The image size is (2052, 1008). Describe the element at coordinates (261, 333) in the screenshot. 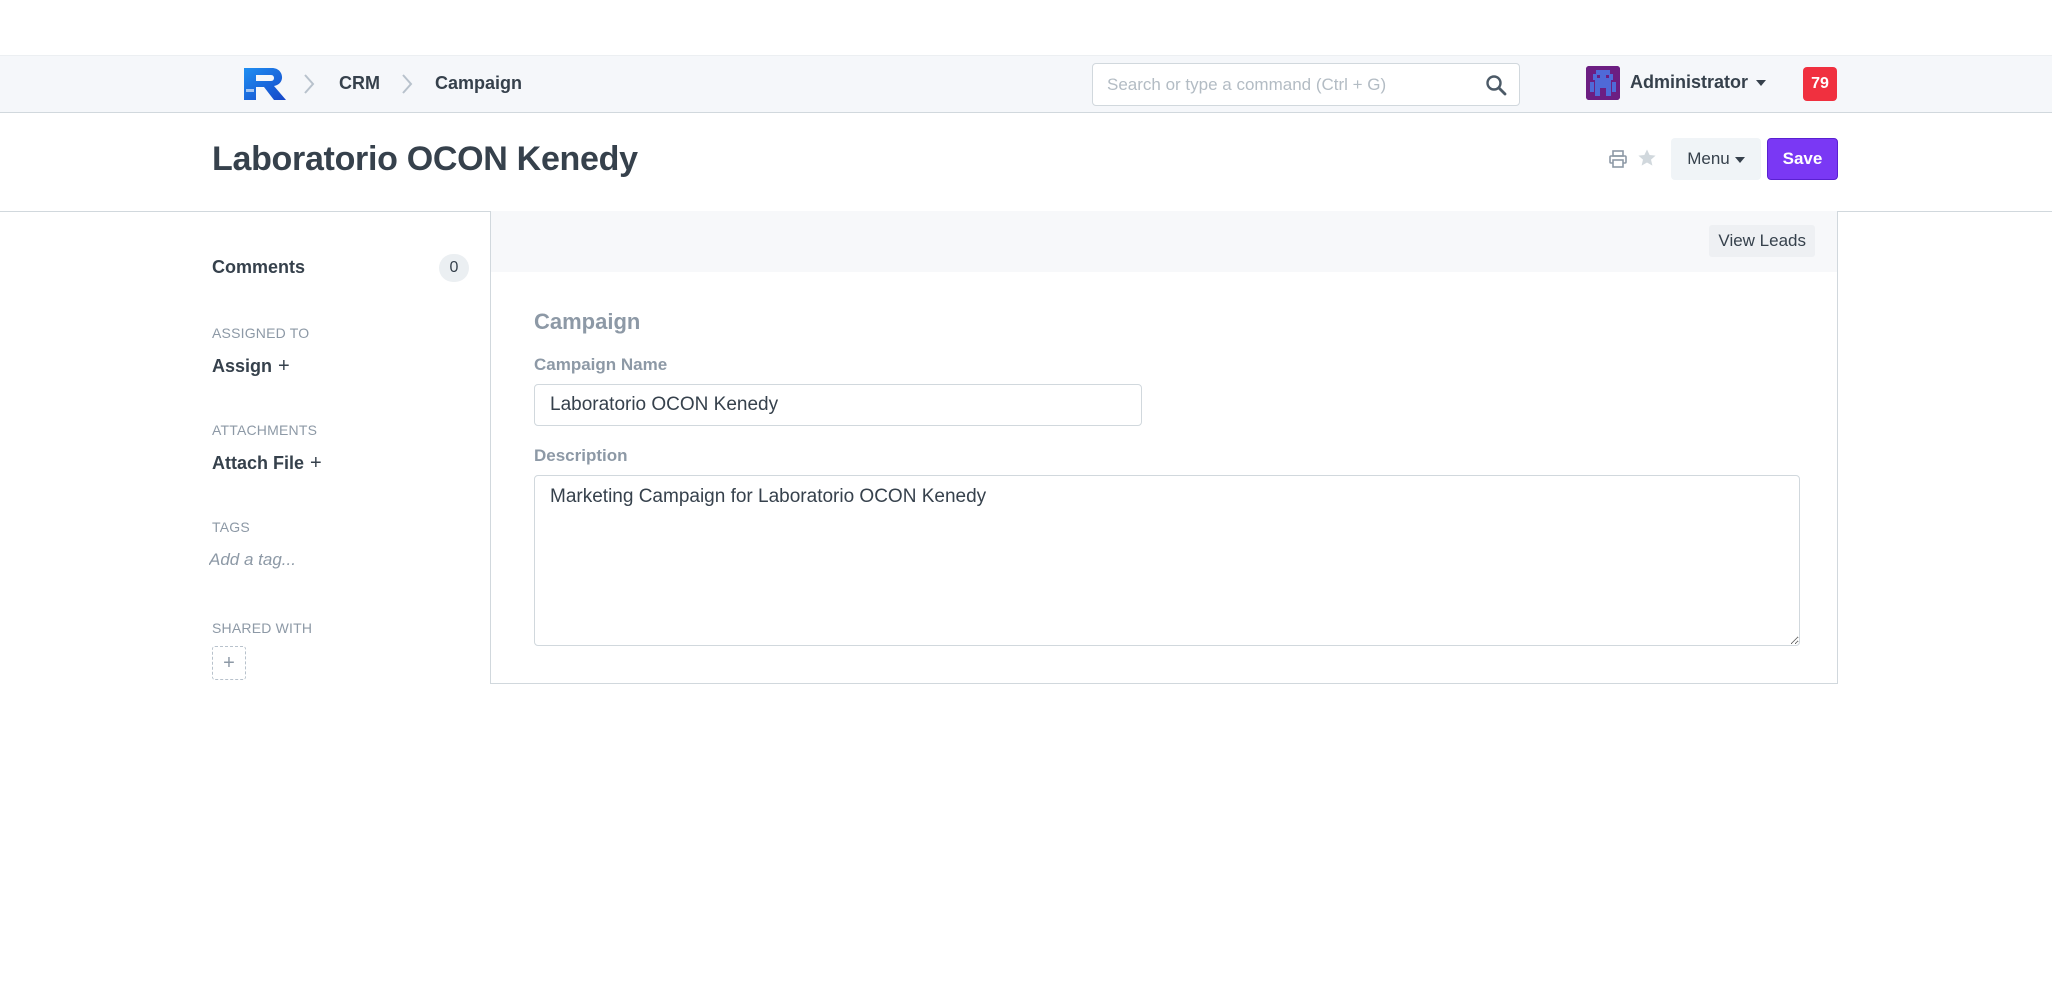

I see `assigned-to-heading: ASSIGNED TO` at that location.